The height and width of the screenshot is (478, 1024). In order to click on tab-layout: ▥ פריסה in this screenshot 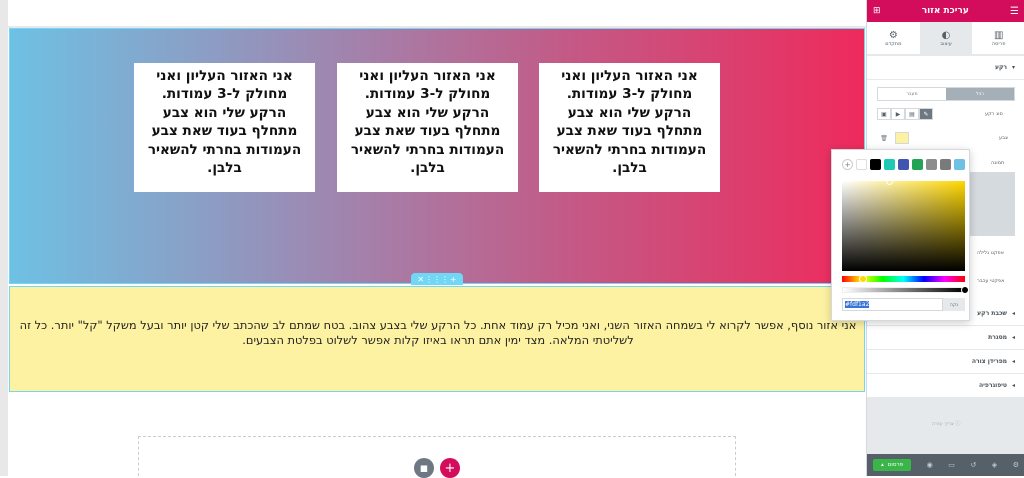, I will do `click(998, 38)`.